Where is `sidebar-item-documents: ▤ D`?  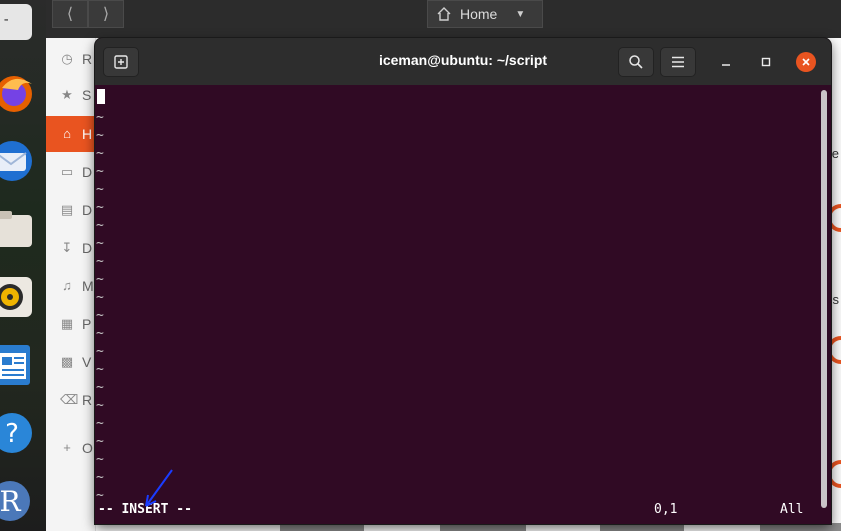 sidebar-item-documents: ▤ D is located at coordinates (71, 210).